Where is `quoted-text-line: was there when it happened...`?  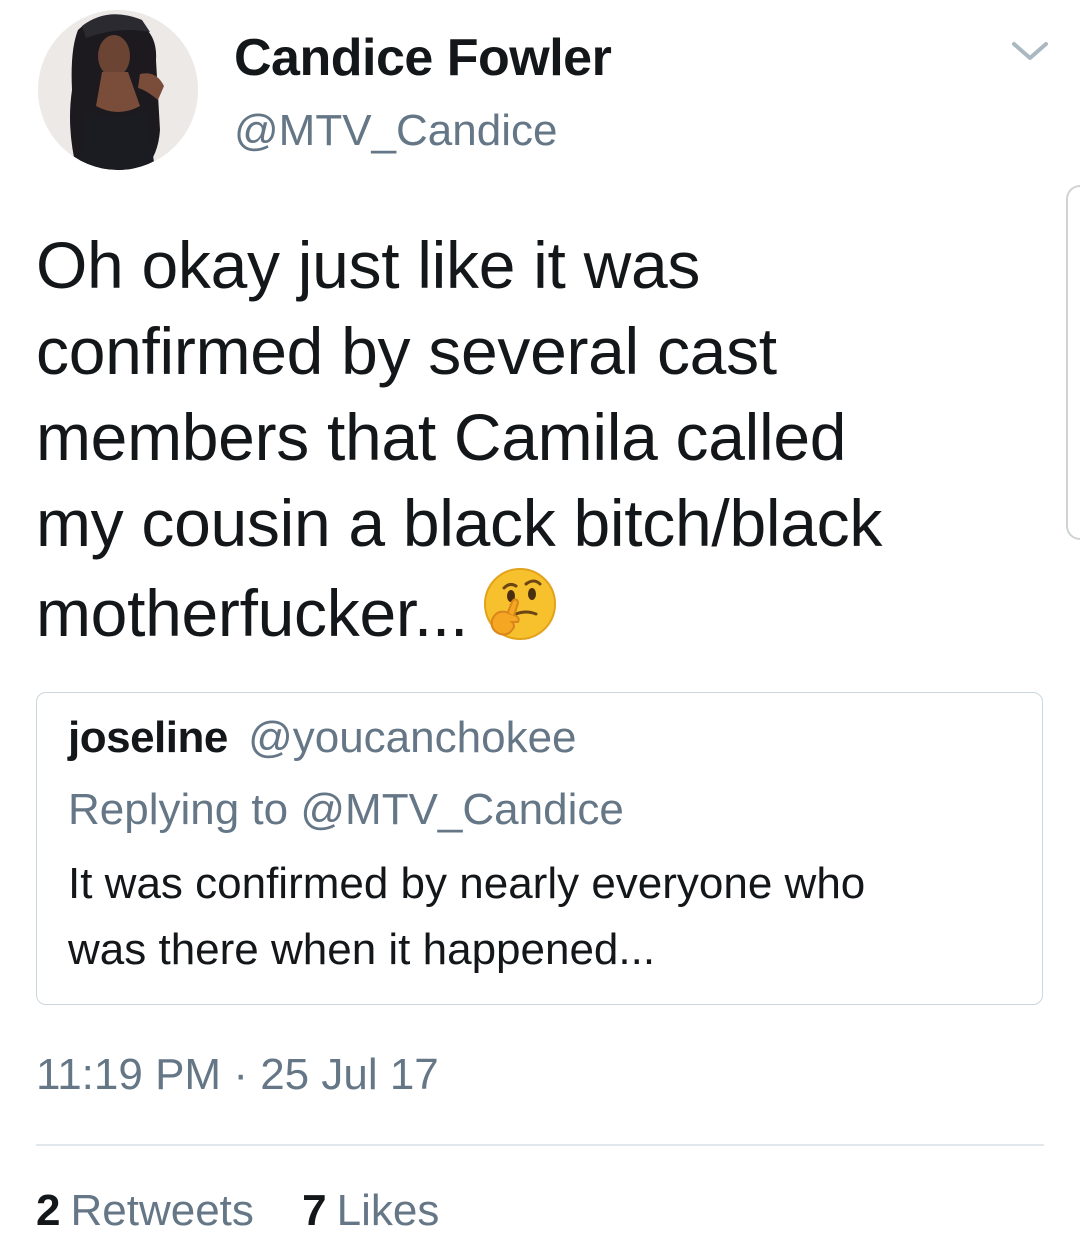
quoted-text-line: was there when it happened... is located at coordinates (362, 949).